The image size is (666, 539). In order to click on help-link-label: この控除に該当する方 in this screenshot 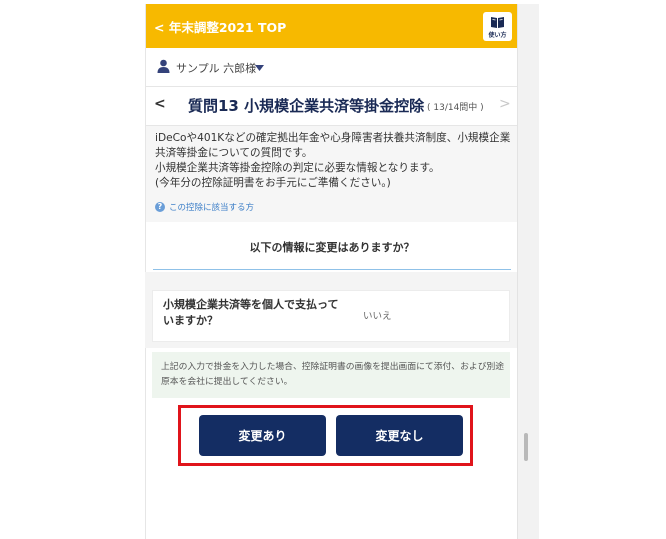, I will do `click(212, 208)`.